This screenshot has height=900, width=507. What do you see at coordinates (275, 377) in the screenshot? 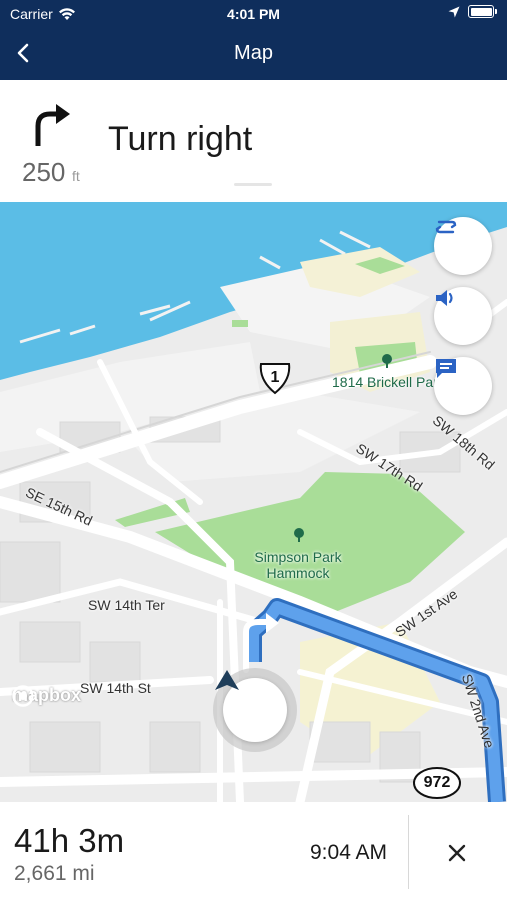
I see `us-route-number: 1` at bounding box center [275, 377].